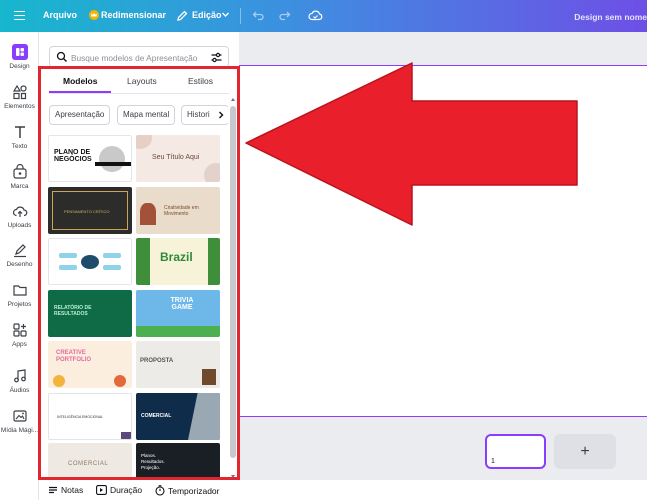 The width and height of the screenshot is (647, 500). What do you see at coordinates (126, 490) in the screenshot?
I see `duration-label: Duração` at bounding box center [126, 490].